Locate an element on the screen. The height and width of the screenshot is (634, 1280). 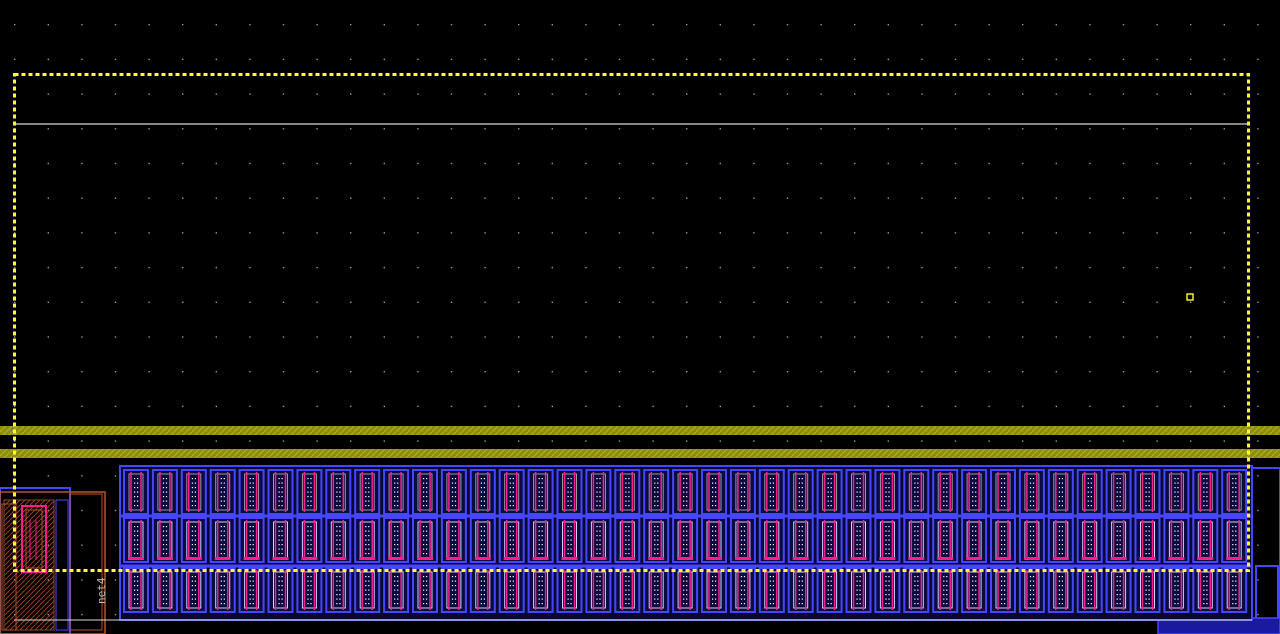
power-rail-bottom is located at coordinates (640, 453).